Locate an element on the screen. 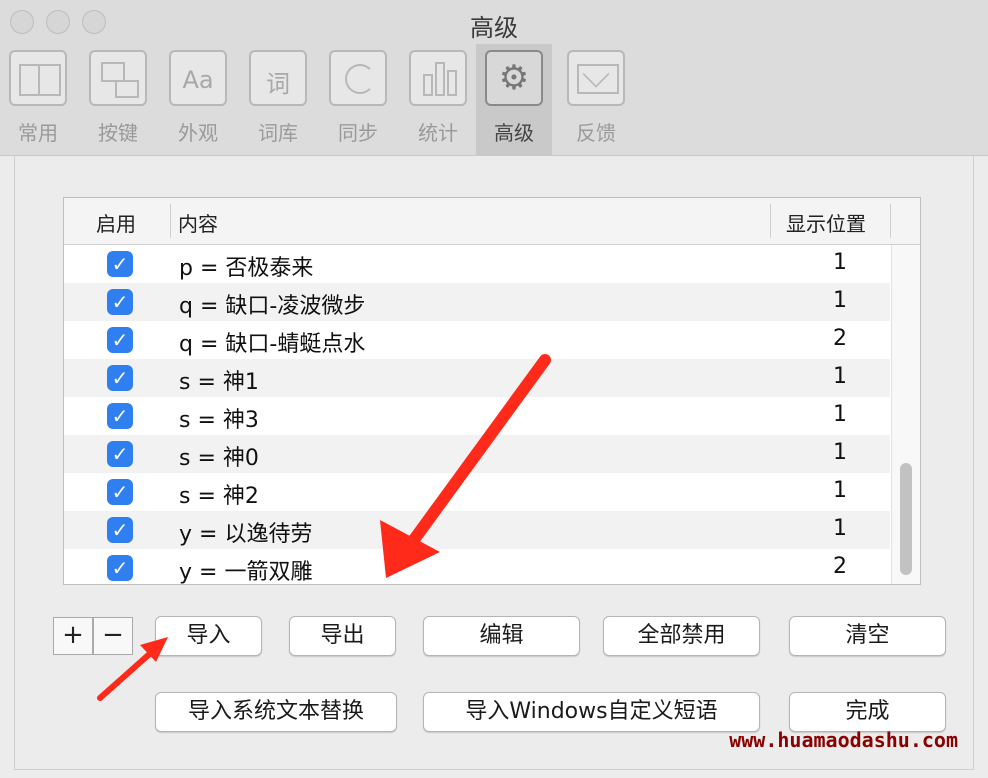 This screenshot has height=778, width=988. table-header: 启用 内容 显示位置 is located at coordinates (492, 221).